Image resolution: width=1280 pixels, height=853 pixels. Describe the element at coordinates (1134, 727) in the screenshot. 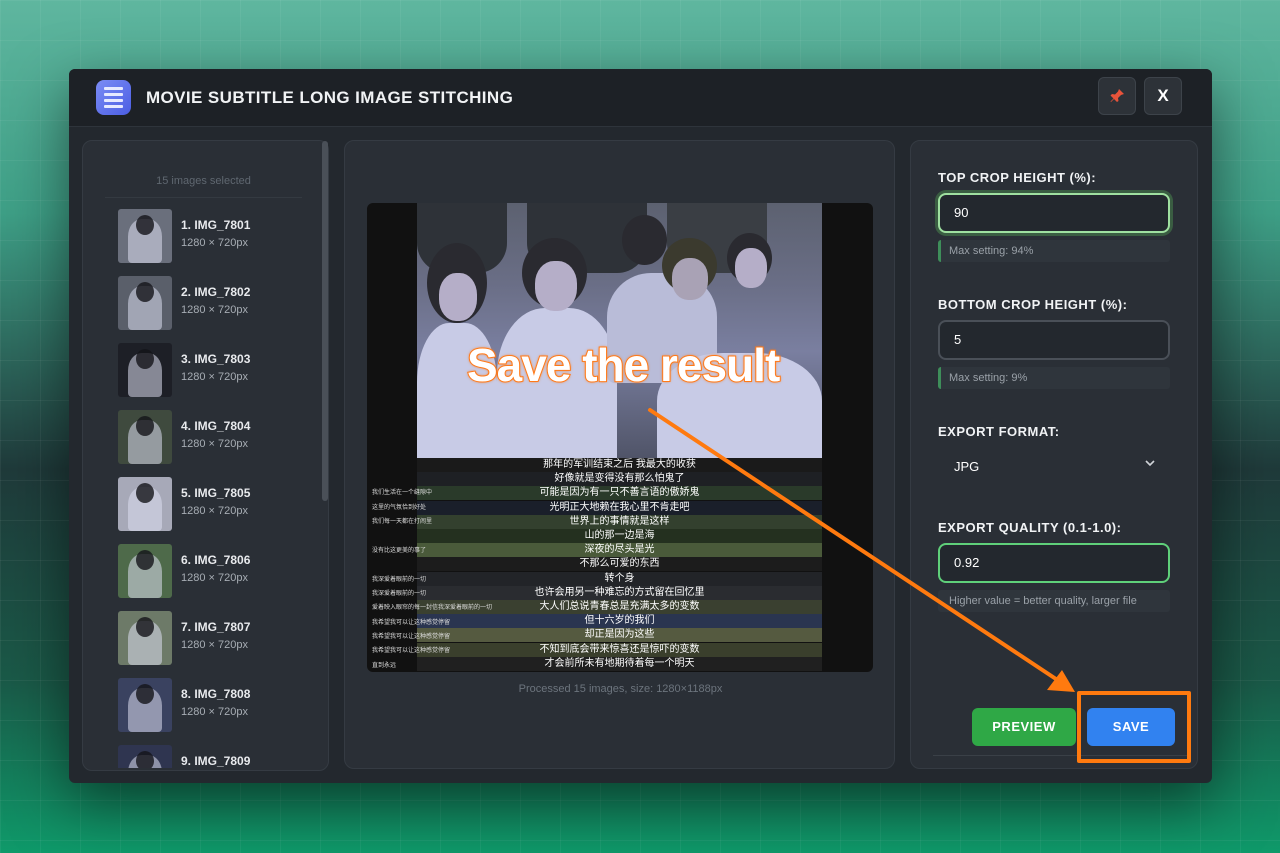

I see `save-highlight-box` at that location.